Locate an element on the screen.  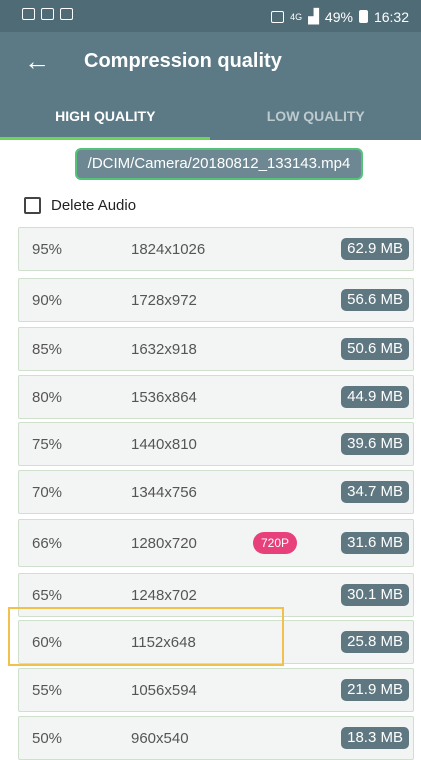
quality-option-75: 75% 1440x810 39.6 MB is located at coordinates (216, 444).